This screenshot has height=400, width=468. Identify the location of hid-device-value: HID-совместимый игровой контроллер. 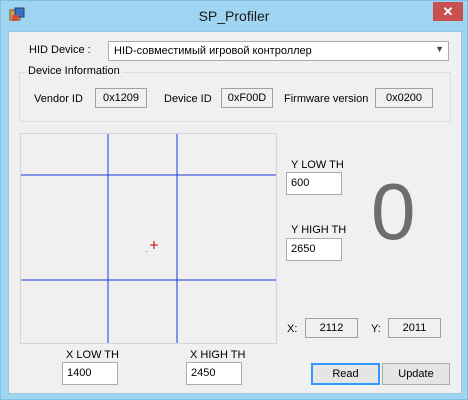
(213, 51).